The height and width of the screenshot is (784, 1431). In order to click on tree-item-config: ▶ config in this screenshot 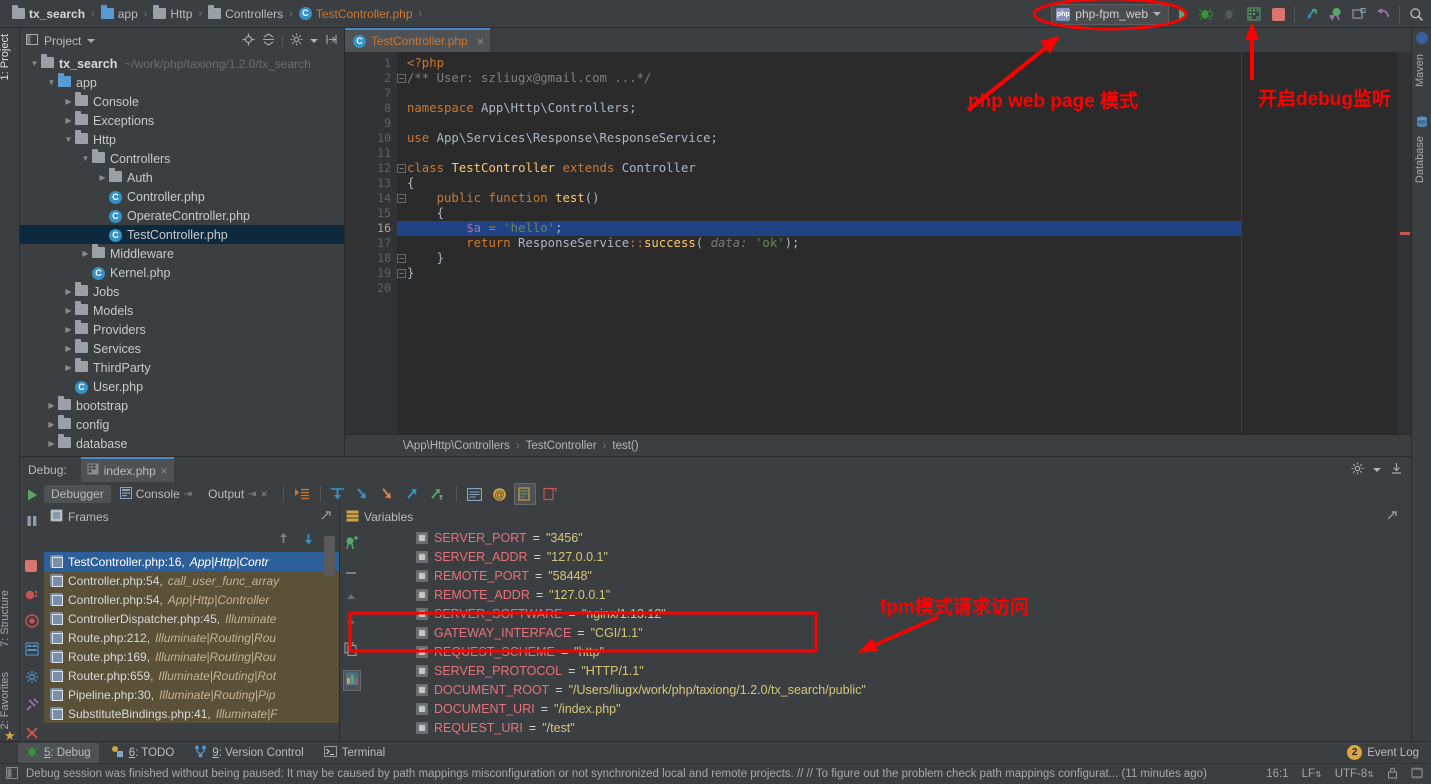, I will do `click(182, 424)`.